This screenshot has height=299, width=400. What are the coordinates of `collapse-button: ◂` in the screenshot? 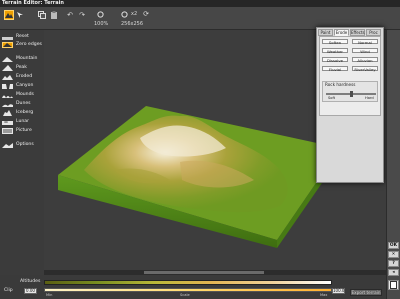 It's located at (393, 272).